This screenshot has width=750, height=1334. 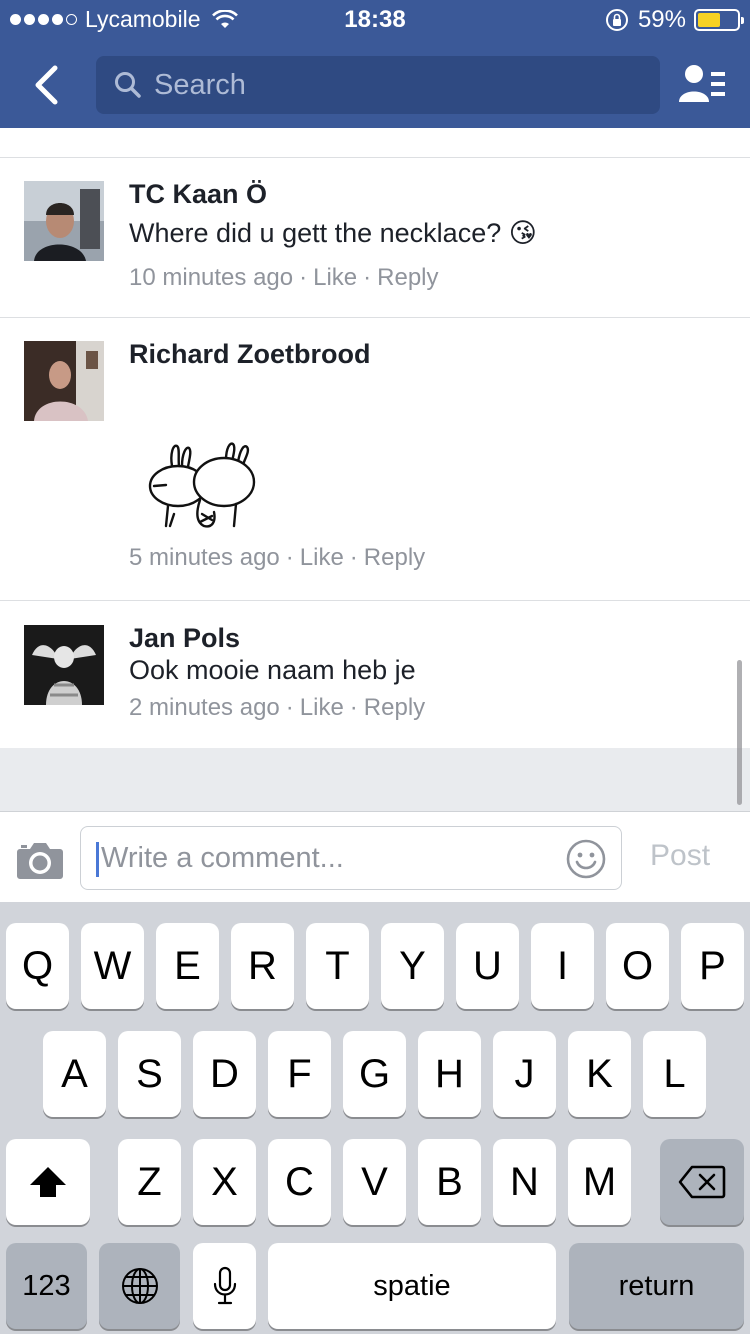 What do you see at coordinates (74, 1074) in the screenshot?
I see `key-a: A` at bounding box center [74, 1074].